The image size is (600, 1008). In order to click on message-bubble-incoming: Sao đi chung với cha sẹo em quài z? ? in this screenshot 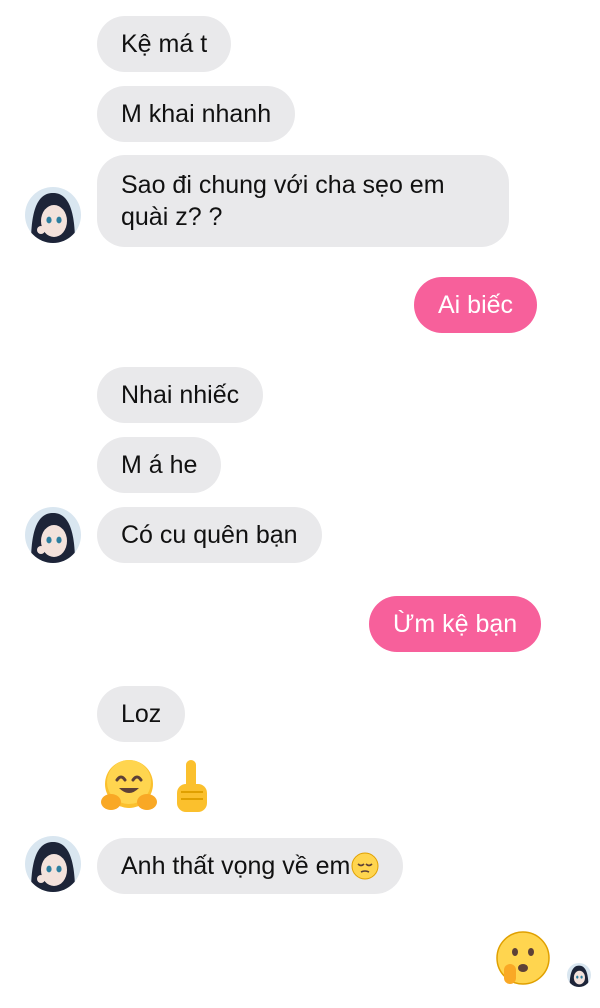, I will do `click(303, 201)`.